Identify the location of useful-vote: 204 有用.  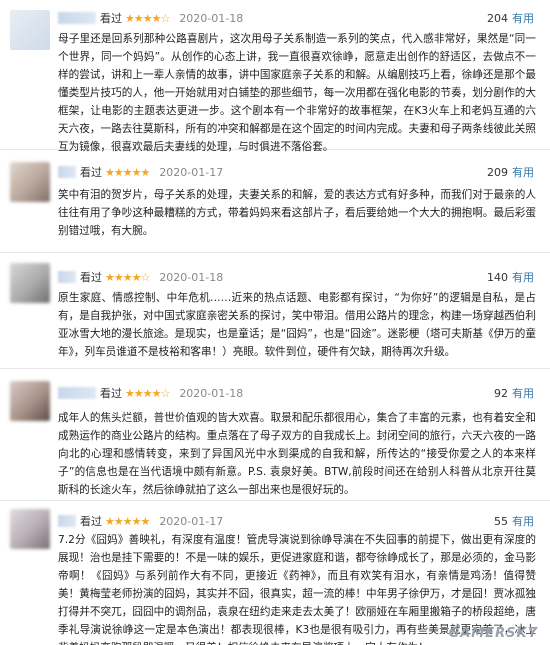
(510, 18).